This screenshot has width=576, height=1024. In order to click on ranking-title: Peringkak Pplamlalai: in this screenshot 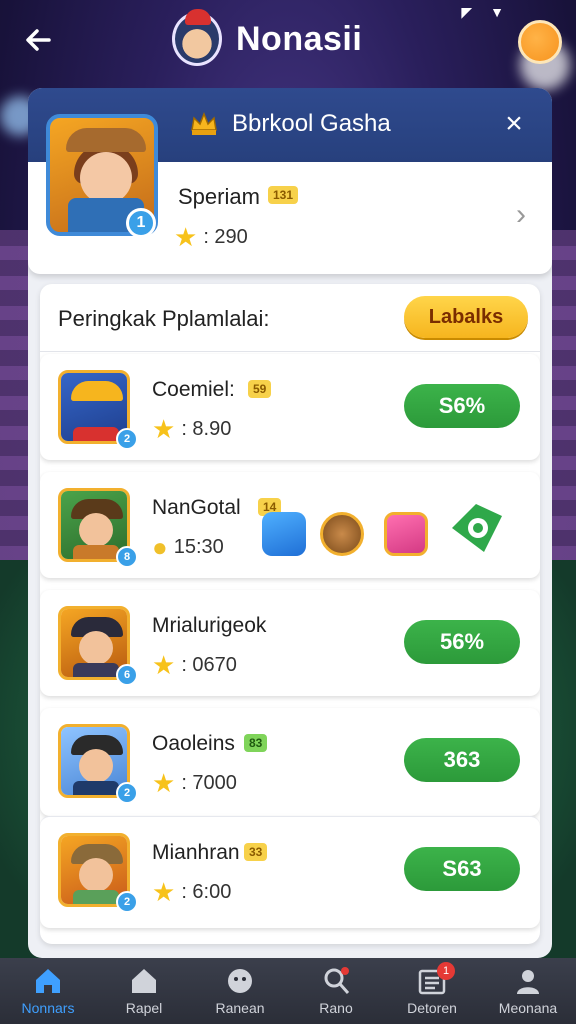, I will do `click(164, 318)`.